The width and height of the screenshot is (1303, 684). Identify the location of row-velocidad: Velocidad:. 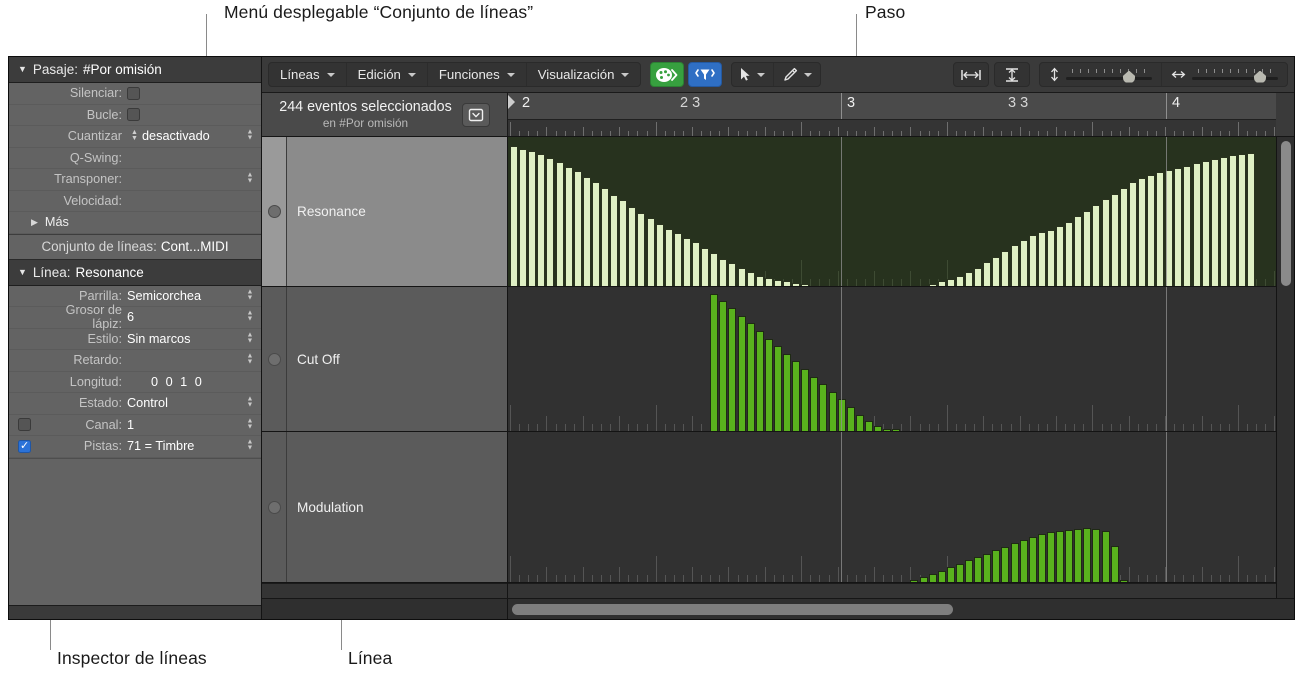
(135, 201).